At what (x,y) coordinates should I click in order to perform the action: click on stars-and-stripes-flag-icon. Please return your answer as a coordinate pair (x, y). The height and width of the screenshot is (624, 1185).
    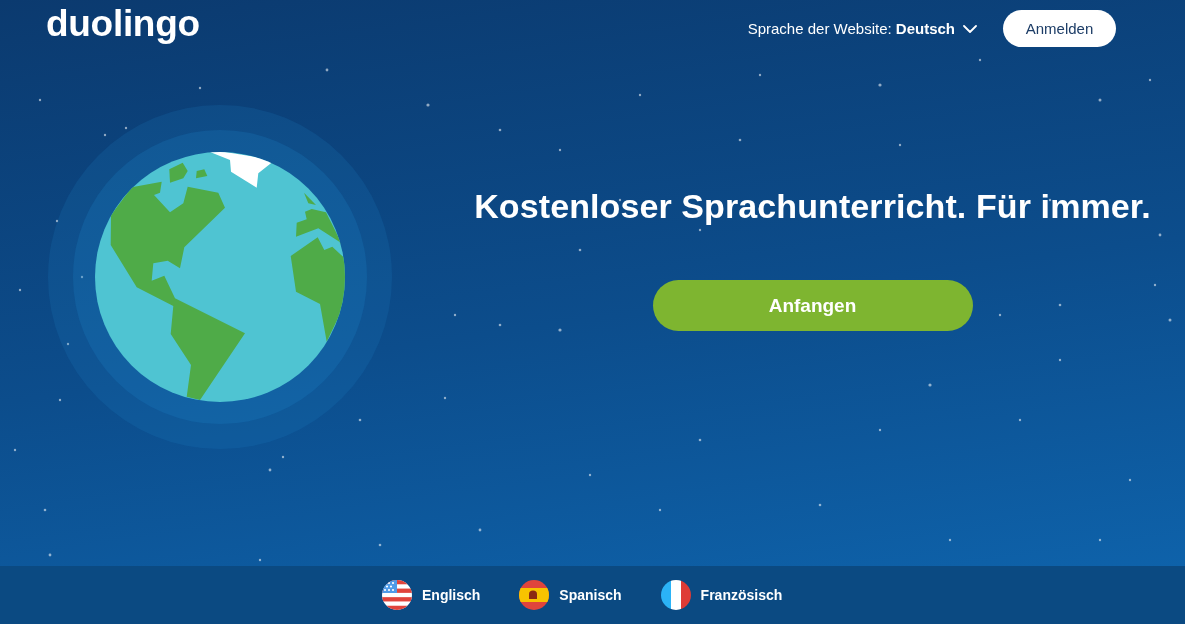
    Looking at the image, I should click on (397, 595).